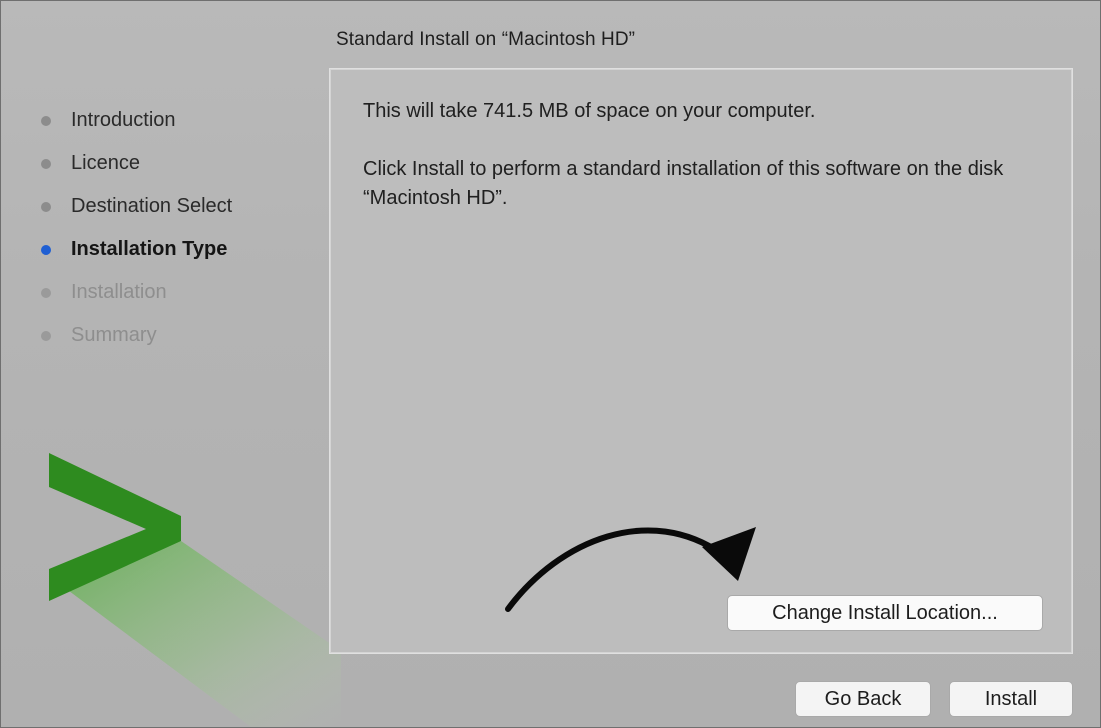  What do you see at coordinates (863, 699) in the screenshot?
I see `go-back-button: Go Back` at bounding box center [863, 699].